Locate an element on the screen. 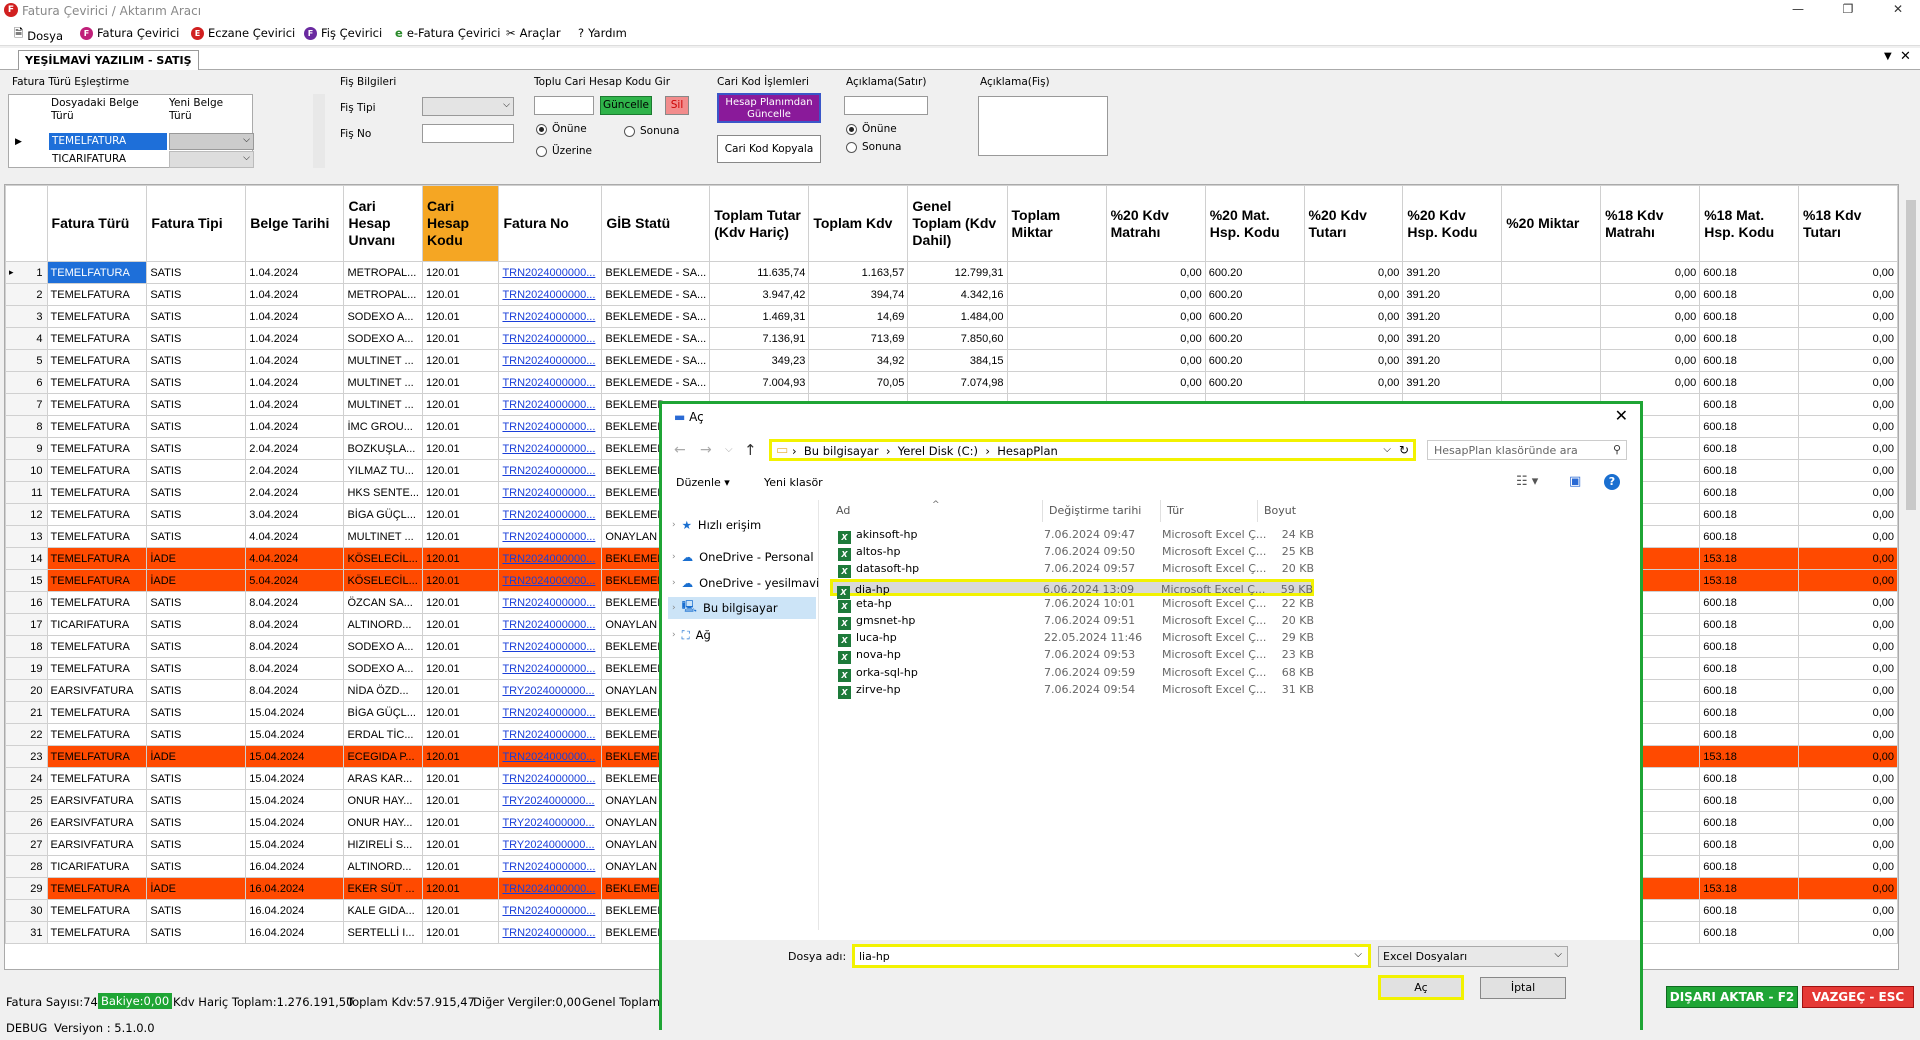 Image resolution: width=1920 pixels, height=1040 pixels. column-header: %20 Kdv Tutarı is located at coordinates (1353, 223).